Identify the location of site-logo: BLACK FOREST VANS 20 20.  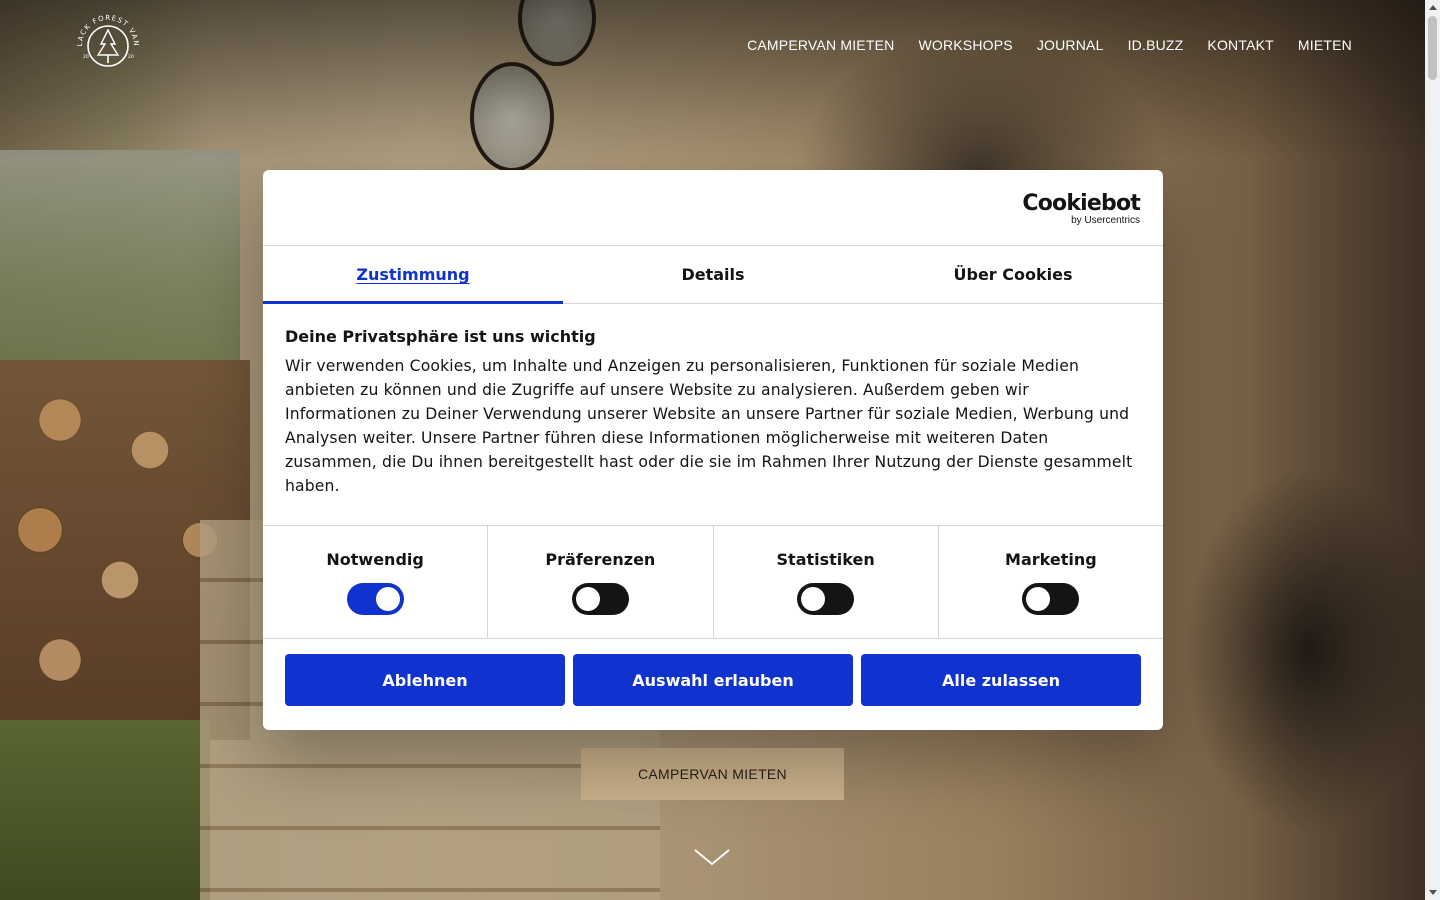
(108, 46).